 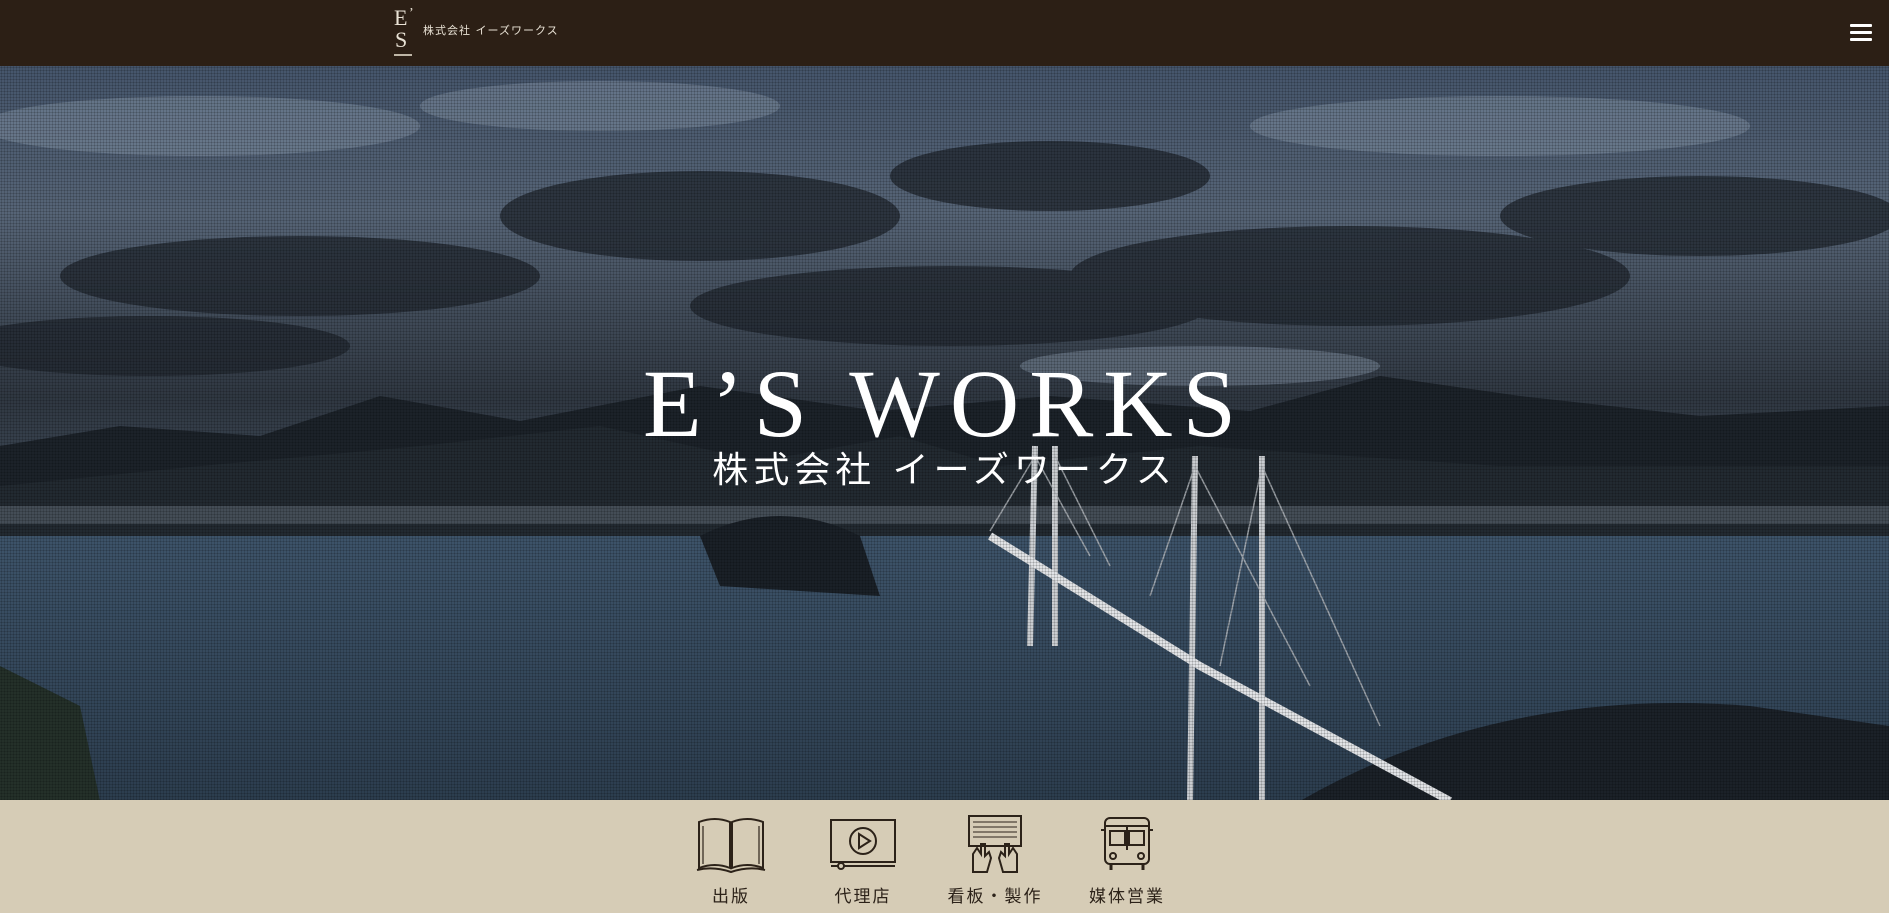 I want to click on services-list: 出版 代理店 看板・製作 媒体営業, so click(x=946, y=856).